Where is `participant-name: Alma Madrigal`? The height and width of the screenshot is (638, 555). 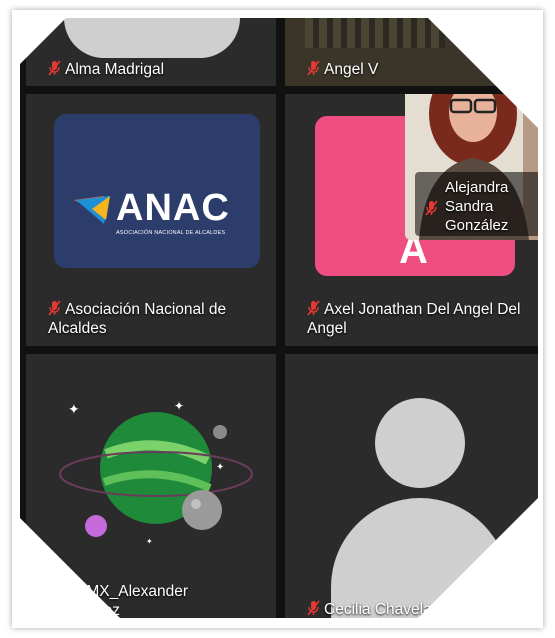
participant-name: Alma Madrigal is located at coordinates (115, 69).